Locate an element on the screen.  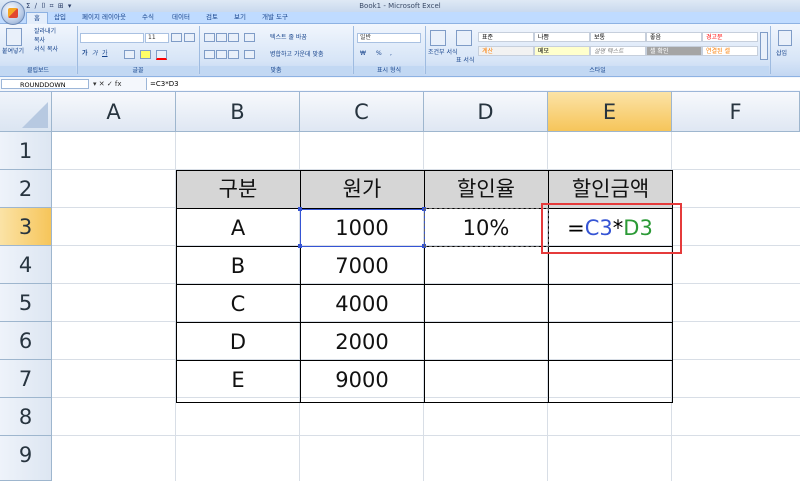
row-header-1: 1 is located at coordinates (26, 151).